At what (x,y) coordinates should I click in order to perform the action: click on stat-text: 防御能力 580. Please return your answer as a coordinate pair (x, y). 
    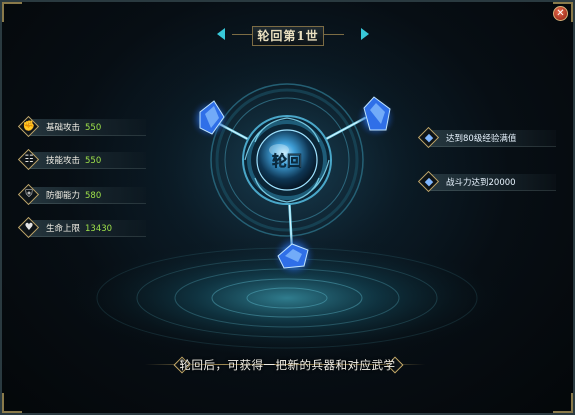
    Looking at the image, I should click on (73, 195).